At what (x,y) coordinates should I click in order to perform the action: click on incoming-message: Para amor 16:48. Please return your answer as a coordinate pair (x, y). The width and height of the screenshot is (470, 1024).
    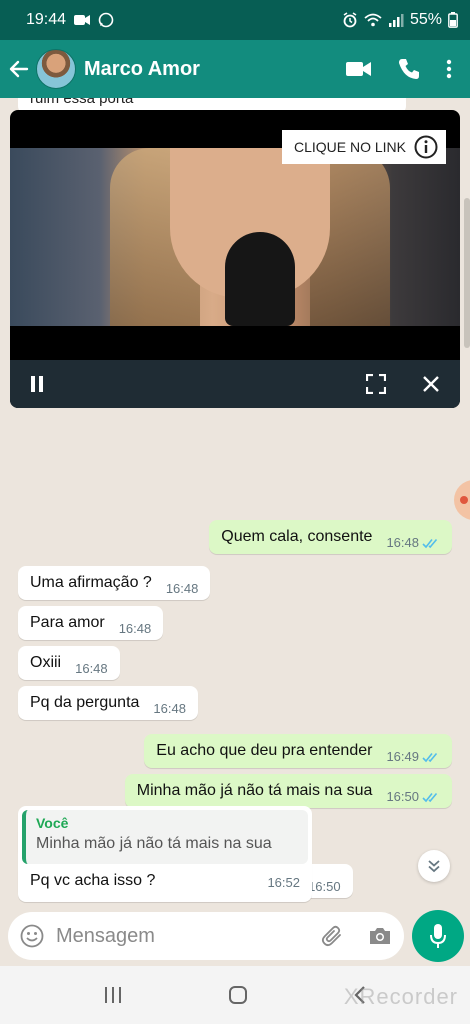
    Looking at the image, I should click on (91, 623).